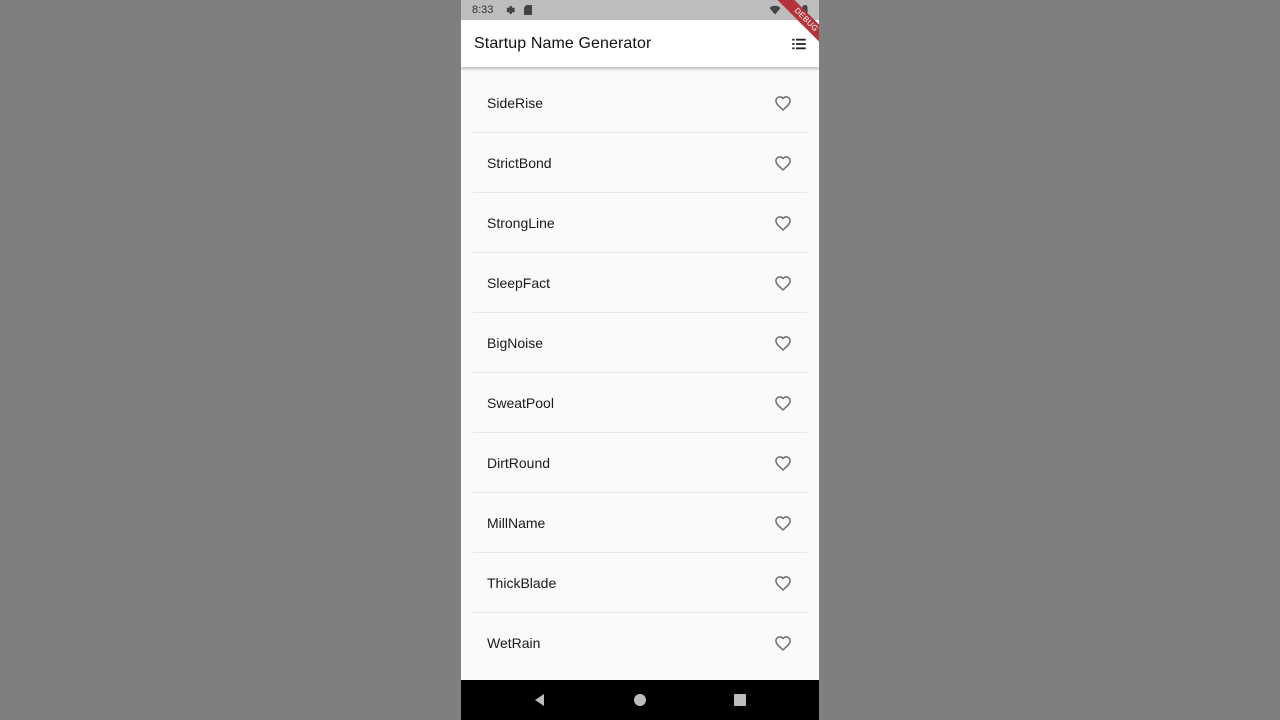 Image resolution: width=1280 pixels, height=720 pixels. What do you see at coordinates (640, 283) in the screenshot?
I see `list-item: SleepFact` at bounding box center [640, 283].